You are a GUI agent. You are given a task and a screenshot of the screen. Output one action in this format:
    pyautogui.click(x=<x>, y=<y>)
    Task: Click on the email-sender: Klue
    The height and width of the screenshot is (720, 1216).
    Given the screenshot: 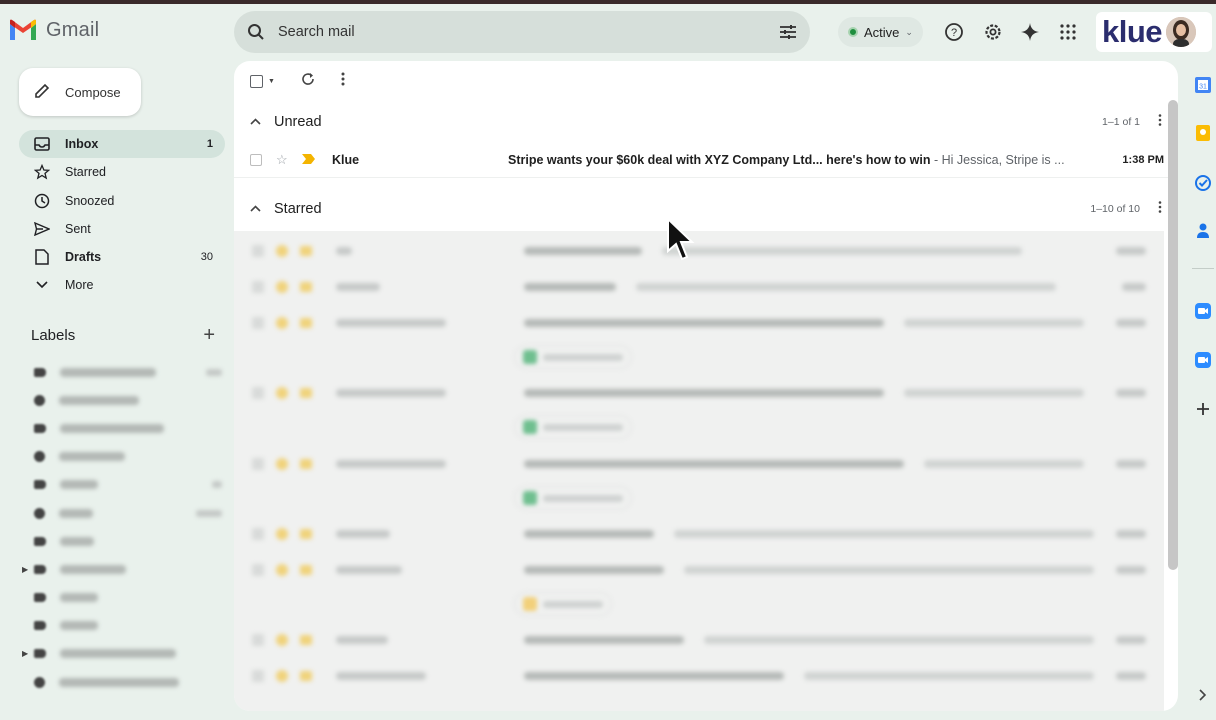 What is the action you would take?
    pyautogui.click(x=346, y=160)
    